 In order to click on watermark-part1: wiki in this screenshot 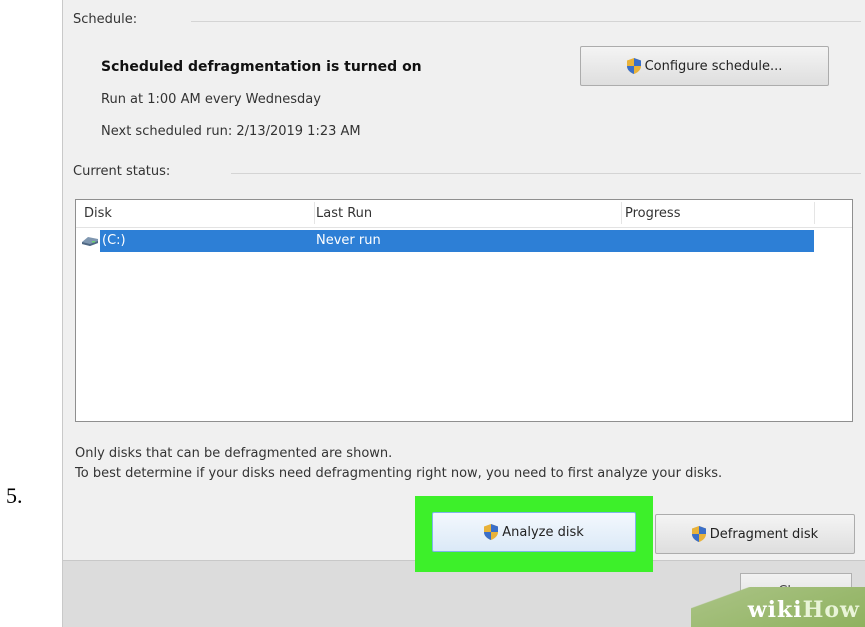, I will do `click(775, 610)`.